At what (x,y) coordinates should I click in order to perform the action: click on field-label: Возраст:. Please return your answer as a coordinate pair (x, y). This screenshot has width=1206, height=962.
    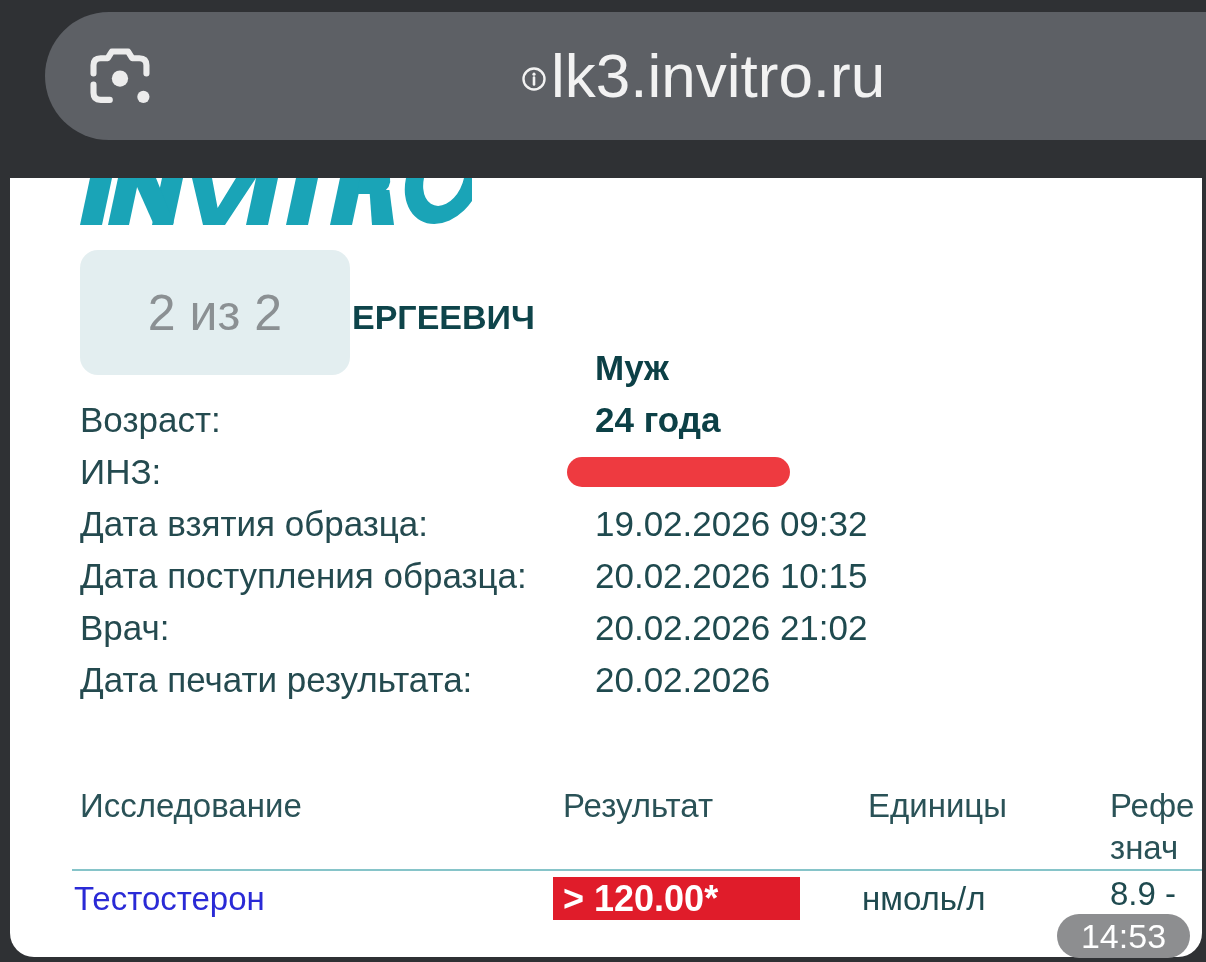
    Looking at the image, I should click on (150, 420).